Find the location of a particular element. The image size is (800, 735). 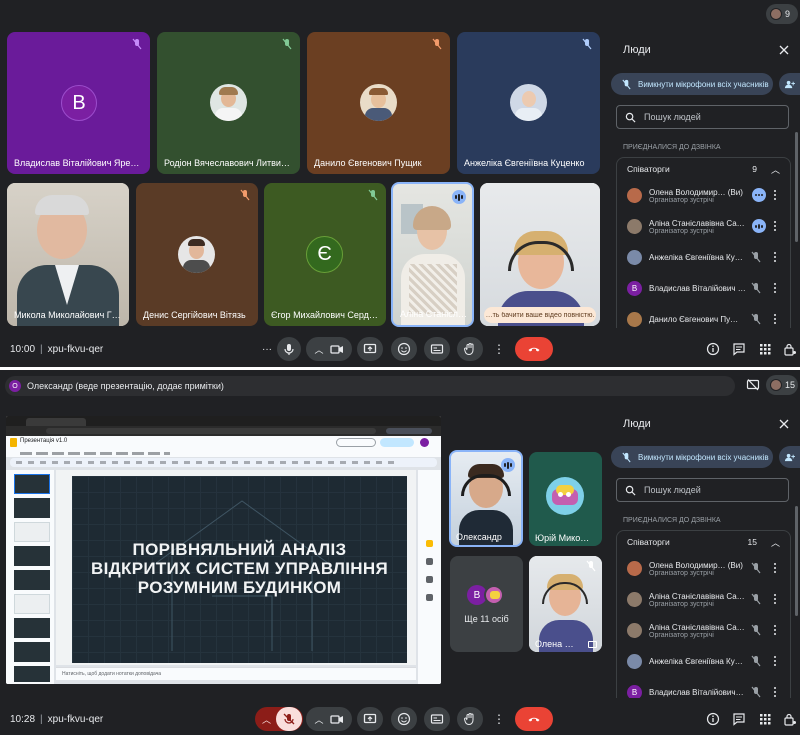

more-audio-options-button: ··· is located at coordinates (267, 349).